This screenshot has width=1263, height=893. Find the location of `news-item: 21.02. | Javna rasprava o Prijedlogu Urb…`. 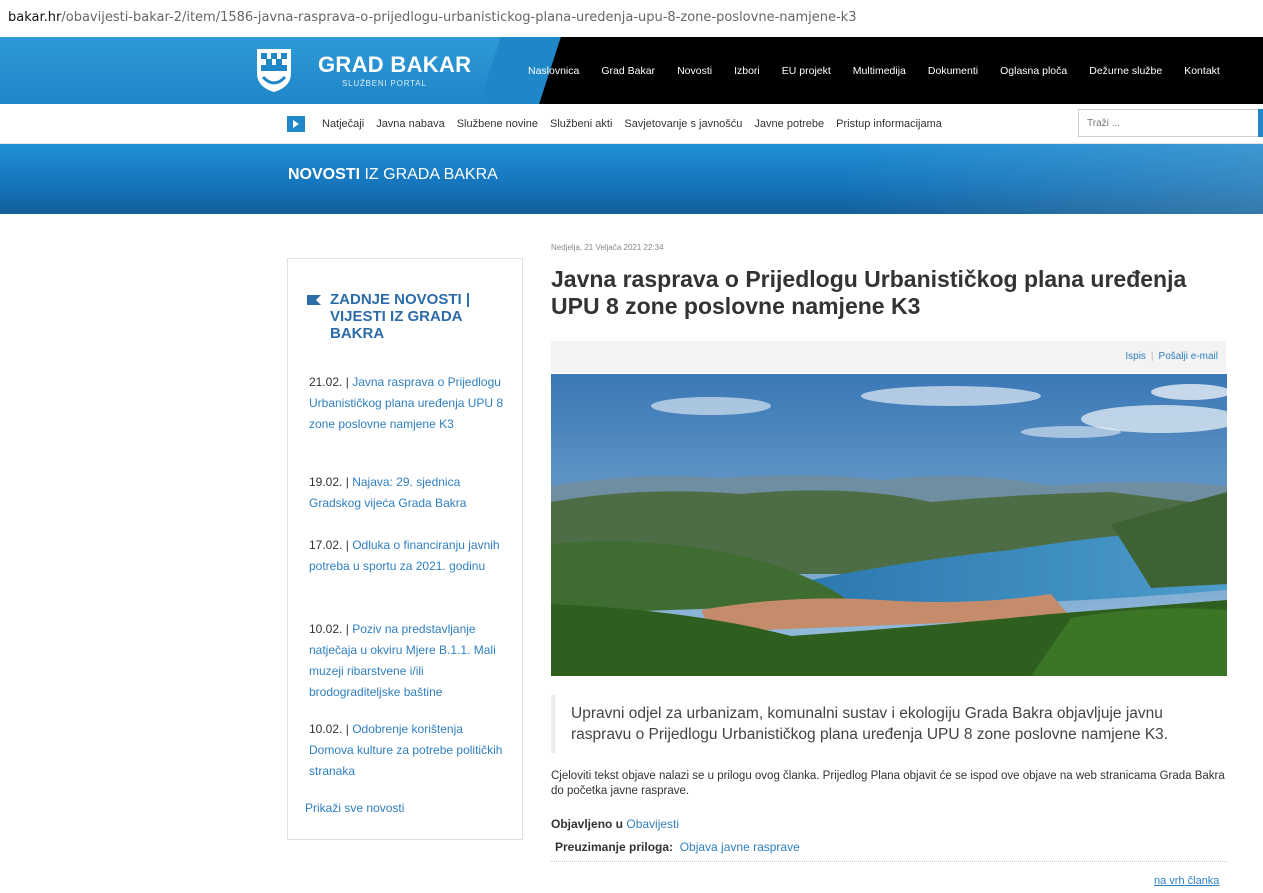

news-item: 21.02. | Javna rasprava o Prijedlogu Urb… is located at coordinates (409, 403).